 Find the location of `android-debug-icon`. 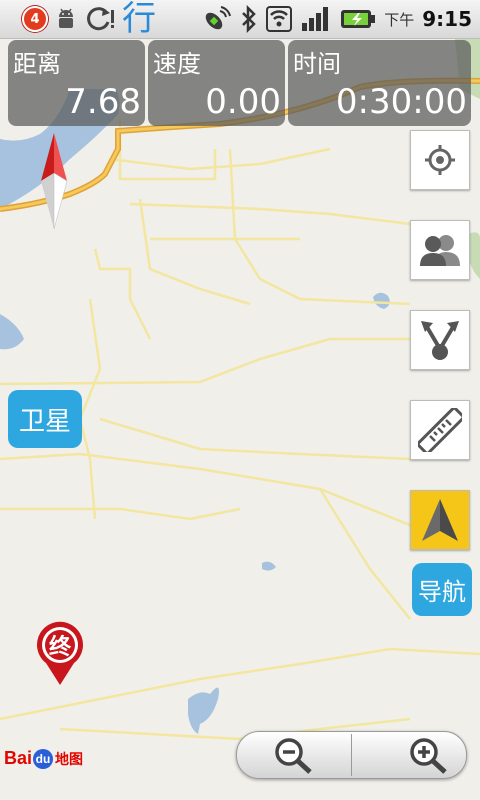

android-debug-icon is located at coordinates (66, 19).